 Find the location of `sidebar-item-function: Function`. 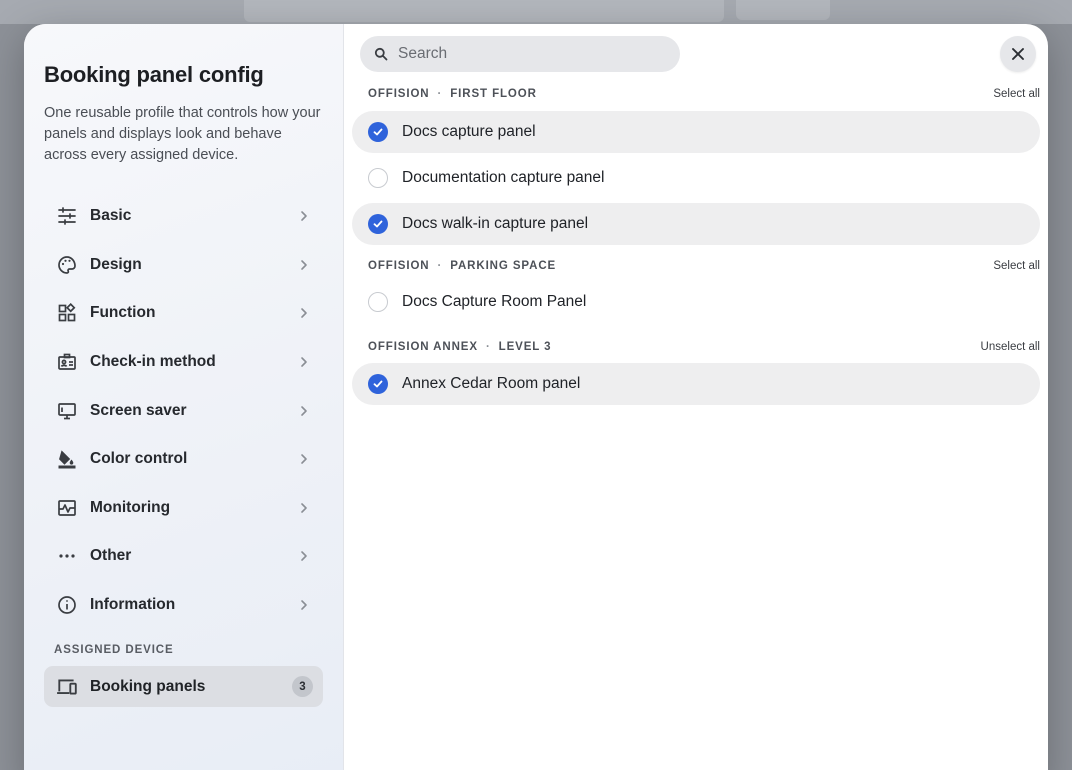

sidebar-item-function: Function is located at coordinates (183, 313).